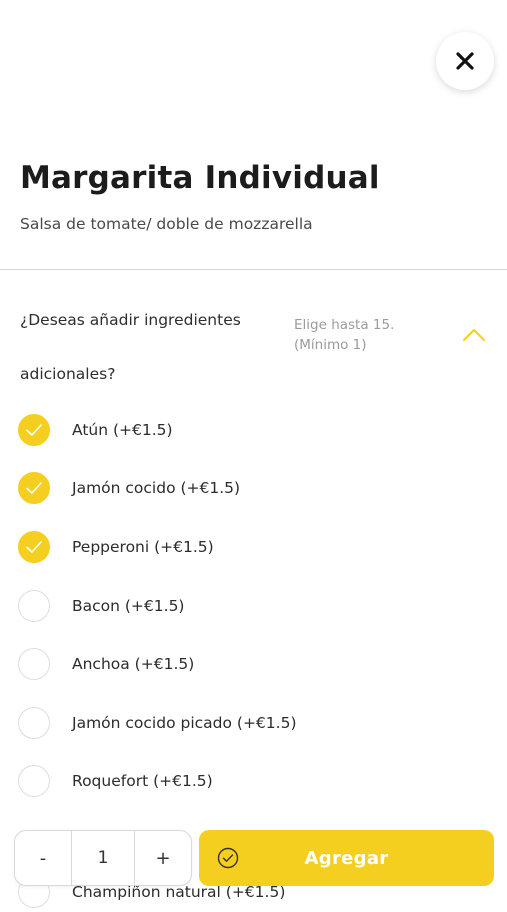 The image size is (507, 912). What do you see at coordinates (163, 858) in the screenshot?
I see `increment-button: +` at bounding box center [163, 858].